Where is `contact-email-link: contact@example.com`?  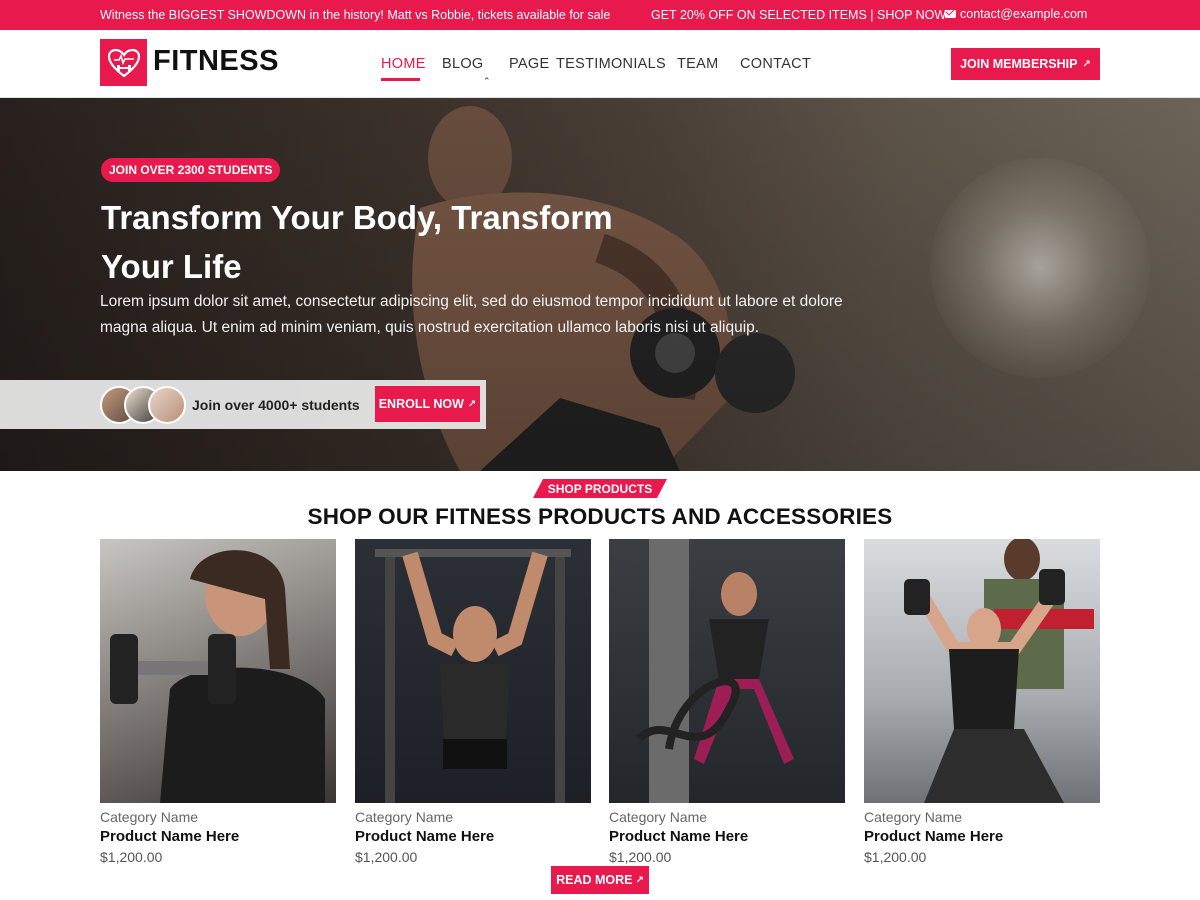 contact-email-link: contact@example.com is located at coordinates (1016, 14).